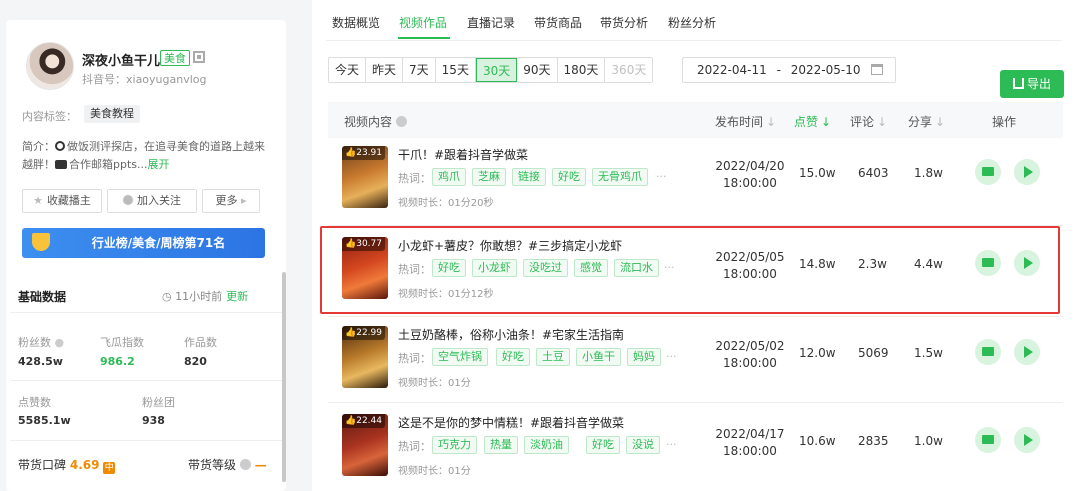 The width and height of the screenshot is (1080, 491). Describe the element at coordinates (501, 445) in the screenshot. I see `hot-word: 热量` at that location.